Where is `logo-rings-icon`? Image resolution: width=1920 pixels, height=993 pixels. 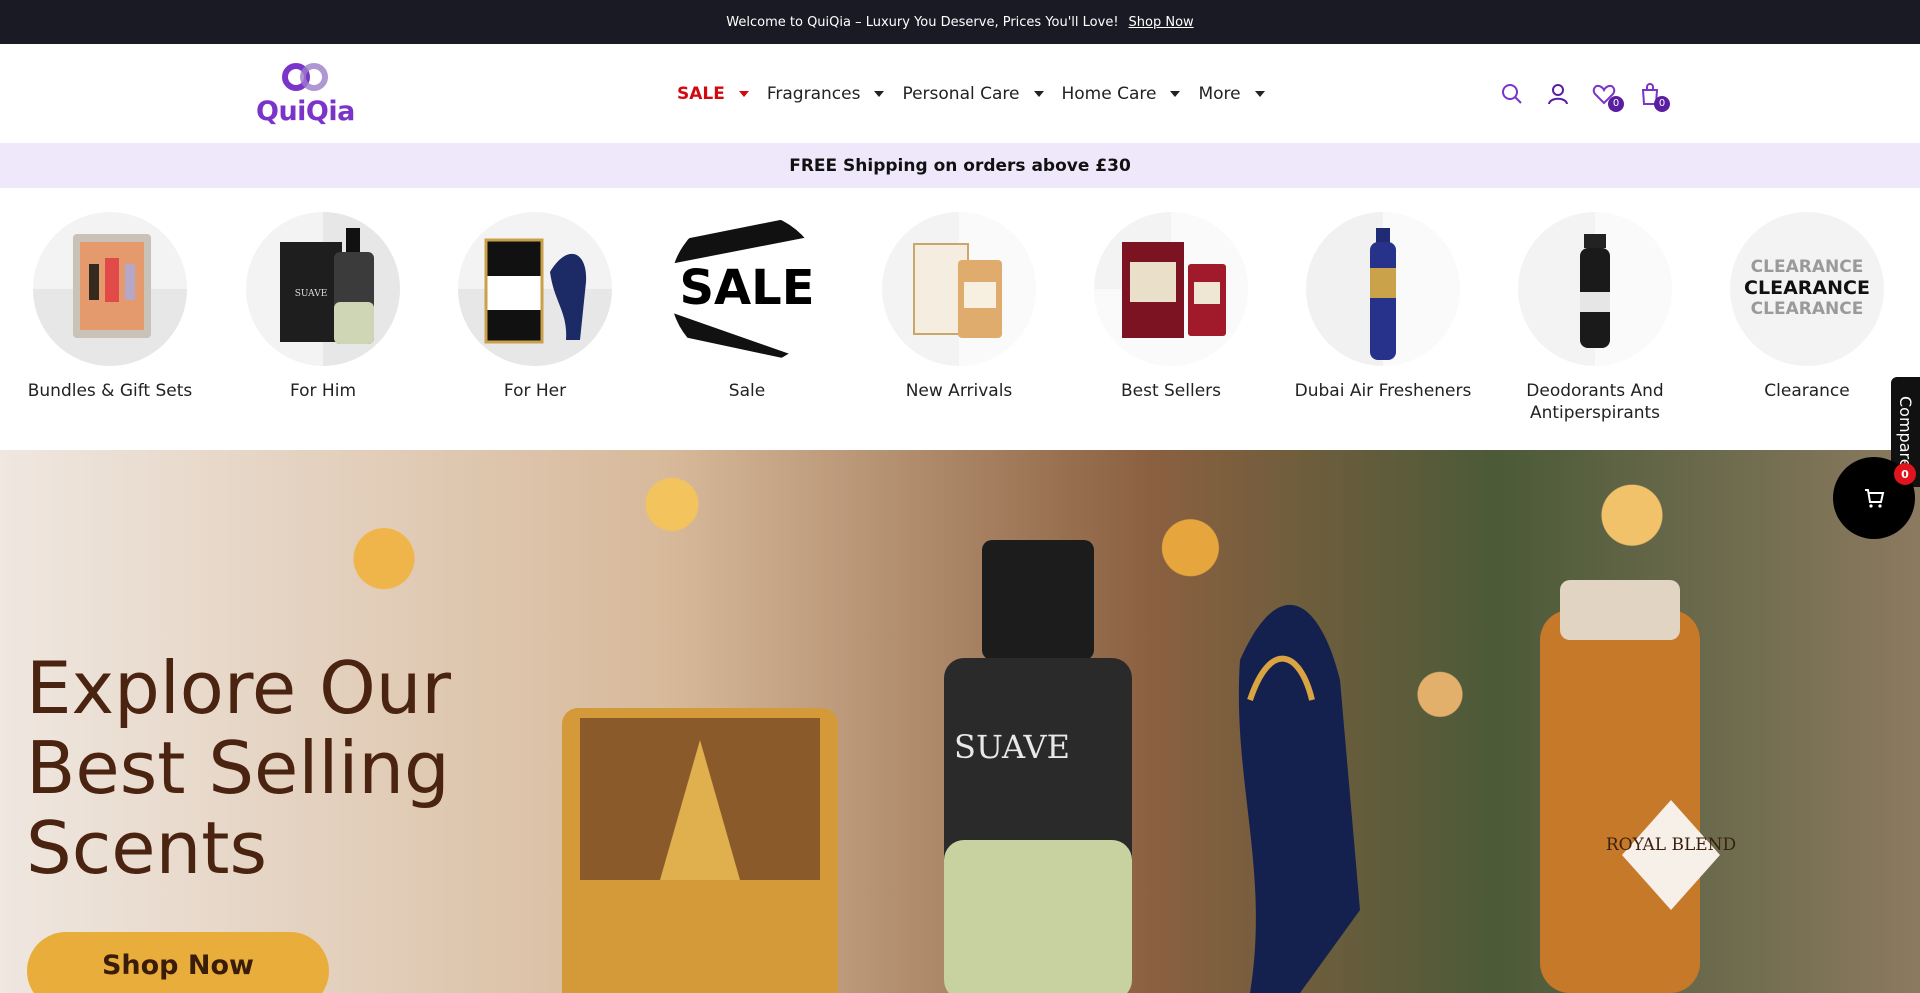
logo-rings-icon is located at coordinates (305, 77).